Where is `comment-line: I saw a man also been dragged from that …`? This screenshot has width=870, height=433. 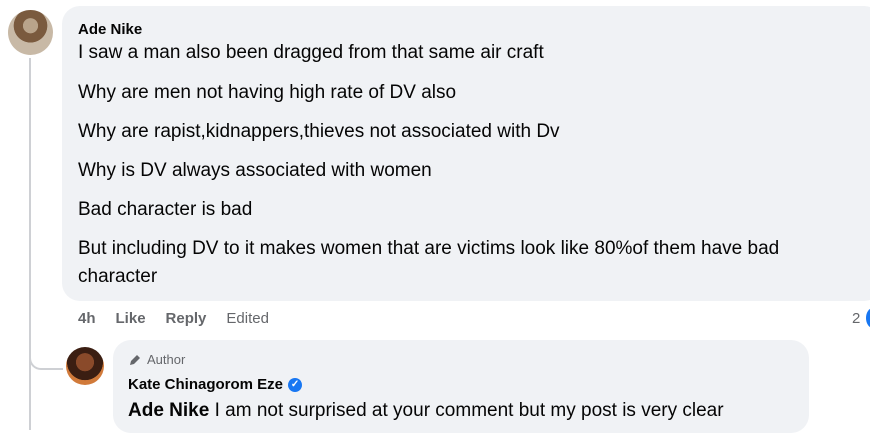 comment-line: I saw a man also been dragged from that … is located at coordinates (311, 52).